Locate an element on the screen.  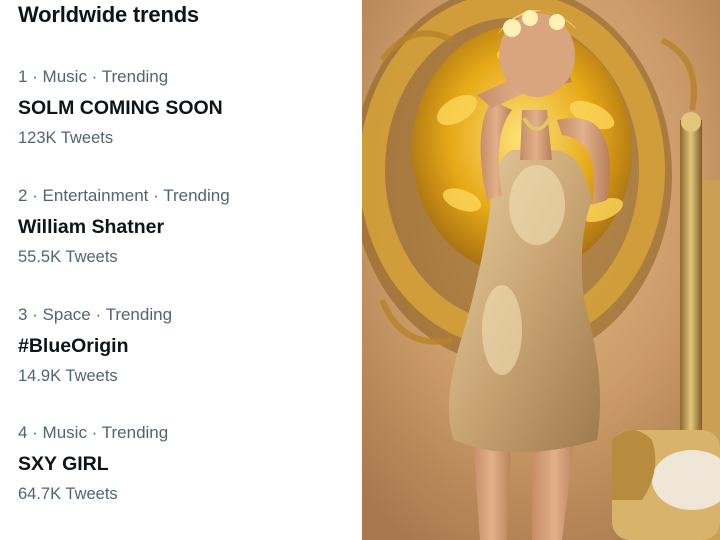
trend-meta: 1 · Music · Trending is located at coordinates (93, 76).